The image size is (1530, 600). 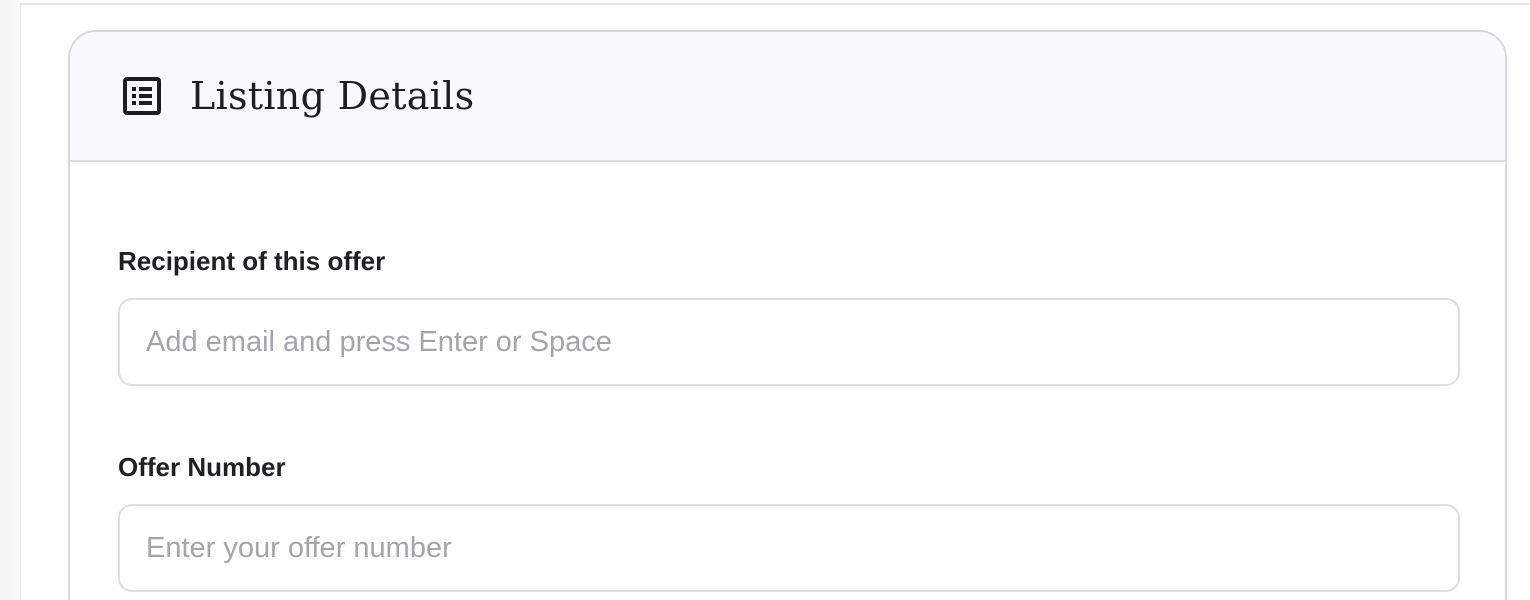 What do you see at coordinates (202, 467) in the screenshot?
I see `offer-number-label: Offer Number` at bounding box center [202, 467].